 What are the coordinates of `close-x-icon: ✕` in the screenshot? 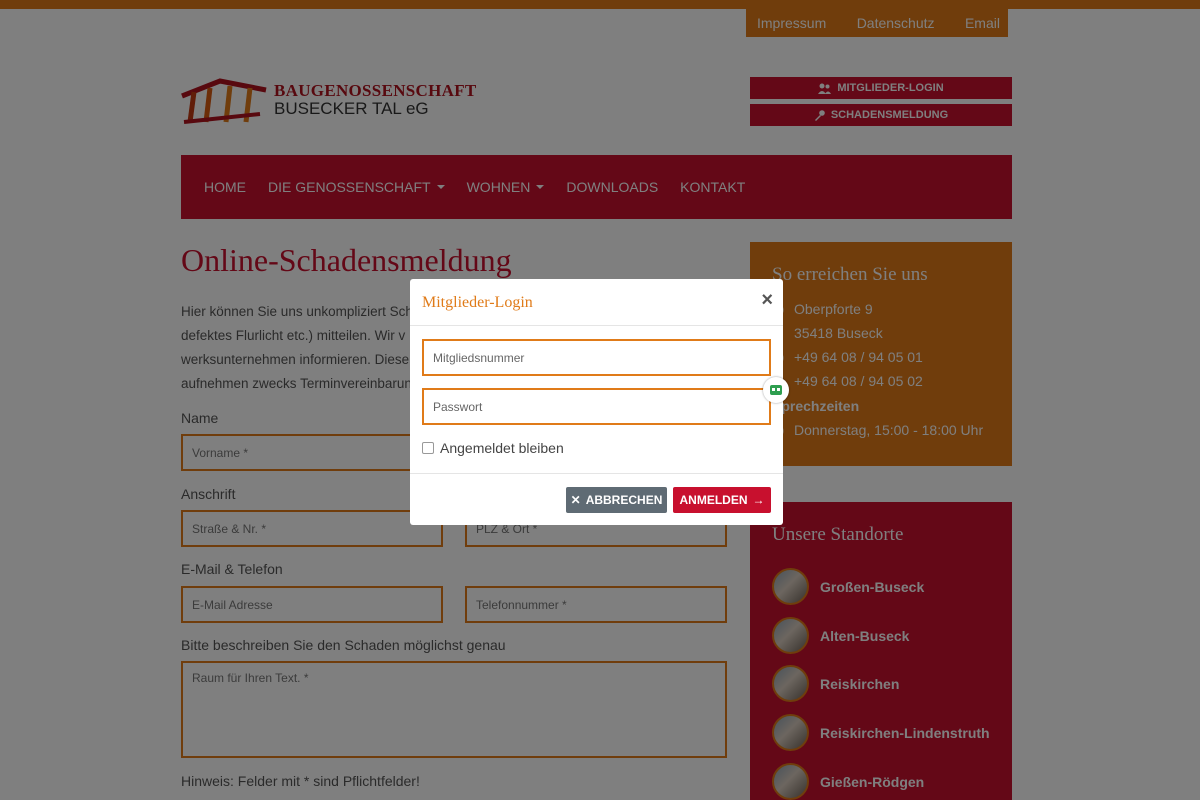 It's located at (575, 500).